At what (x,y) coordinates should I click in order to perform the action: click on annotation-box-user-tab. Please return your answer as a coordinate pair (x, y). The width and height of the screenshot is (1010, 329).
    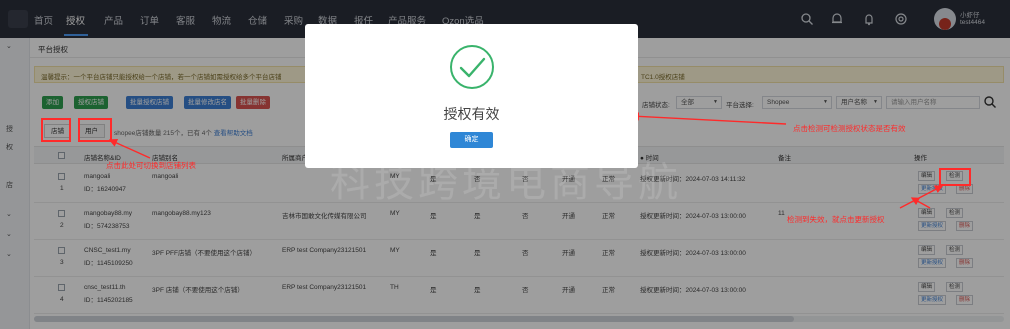
    Looking at the image, I should click on (95, 130).